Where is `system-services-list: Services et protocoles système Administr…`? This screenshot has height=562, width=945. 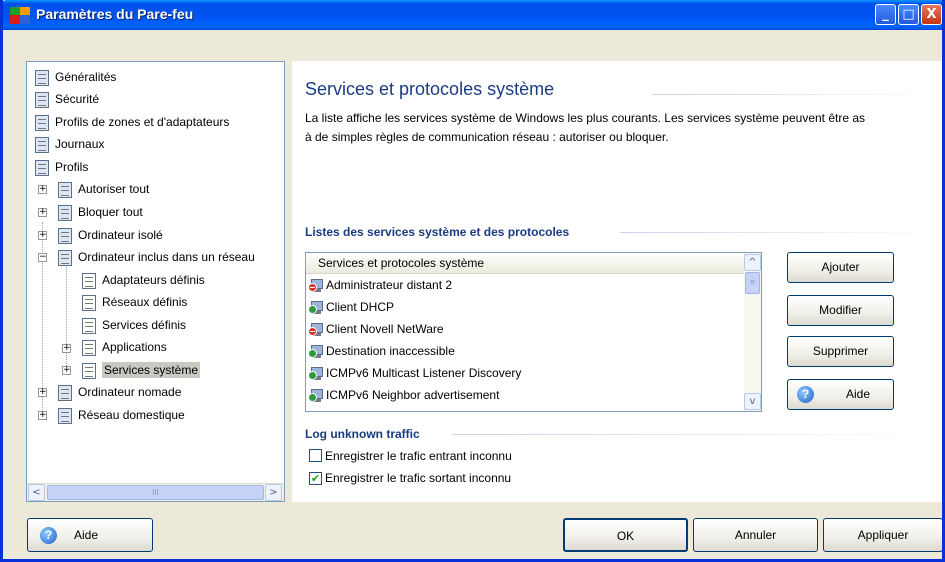
system-services-list: Services et protocoles système Administr… is located at coordinates (533, 332).